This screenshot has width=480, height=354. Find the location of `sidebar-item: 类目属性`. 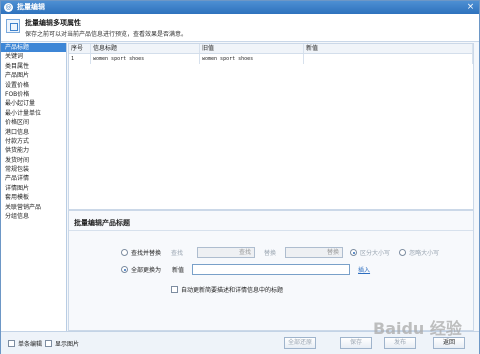

sidebar-item: 类目属性 is located at coordinates (33, 66).